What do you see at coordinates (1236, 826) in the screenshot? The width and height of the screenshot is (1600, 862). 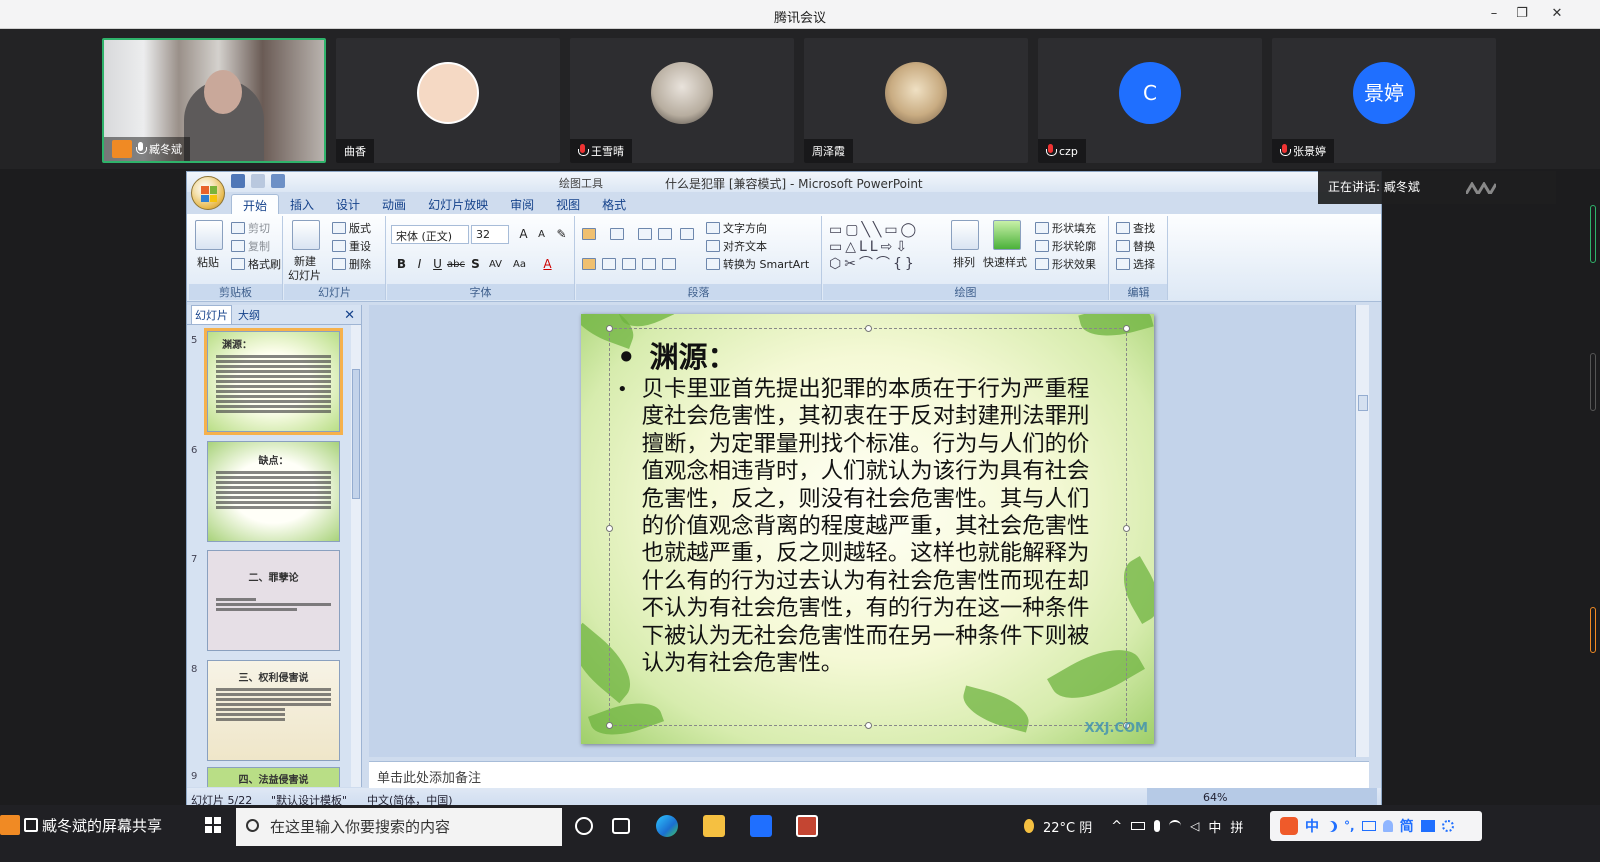 I see `ime-mode: 拼` at bounding box center [1236, 826].